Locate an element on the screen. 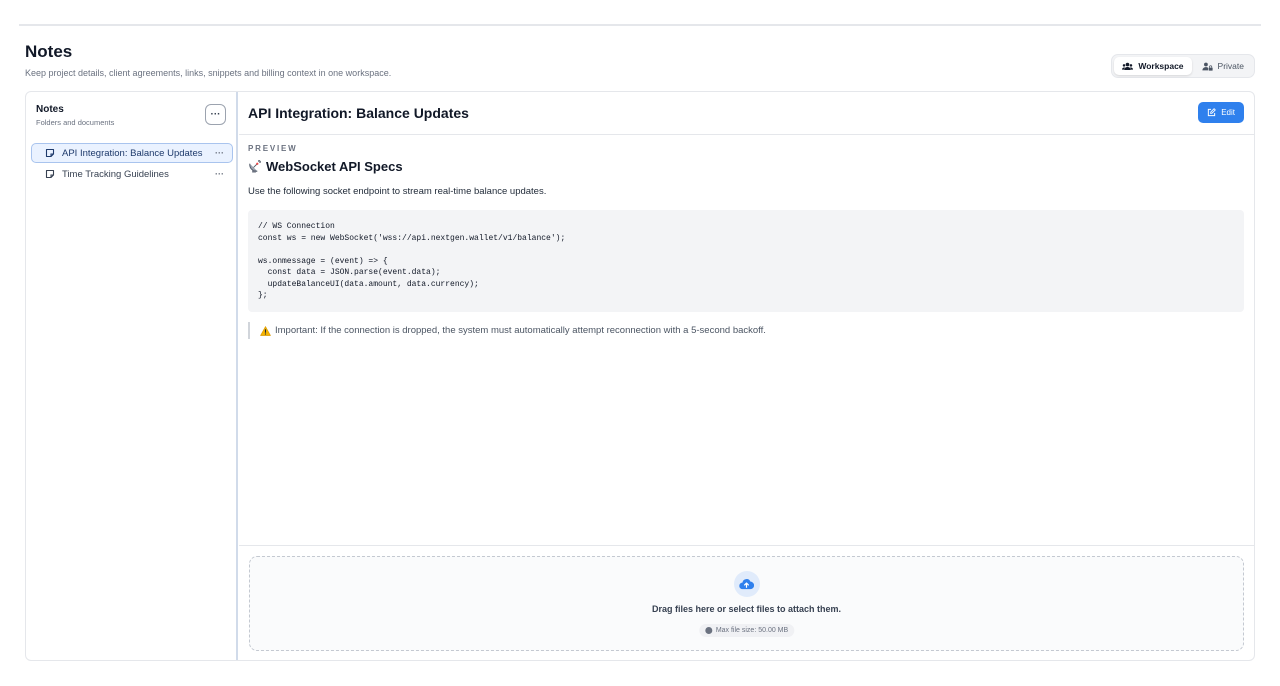  scope-toggle: Workspace Private is located at coordinates (1183, 66).